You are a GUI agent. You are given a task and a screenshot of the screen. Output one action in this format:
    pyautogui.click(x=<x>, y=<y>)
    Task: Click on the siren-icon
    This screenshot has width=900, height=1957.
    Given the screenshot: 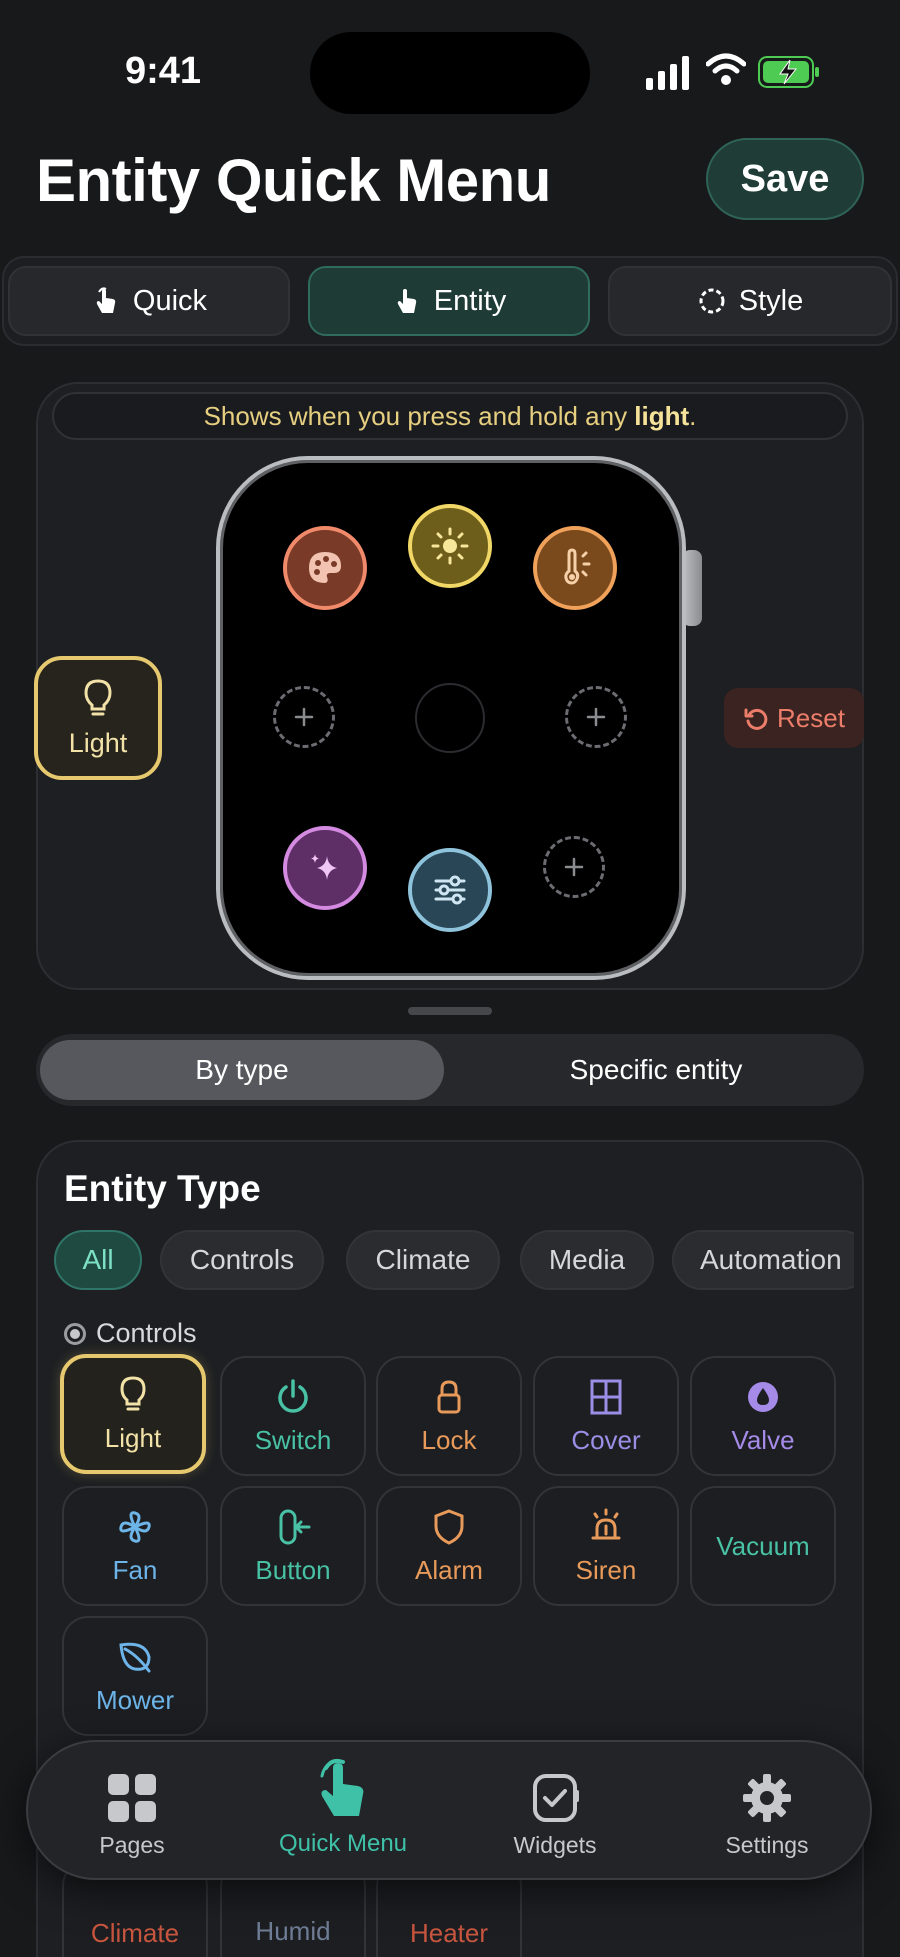 What is the action you would take?
    pyautogui.click(x=606, y=1523)
    